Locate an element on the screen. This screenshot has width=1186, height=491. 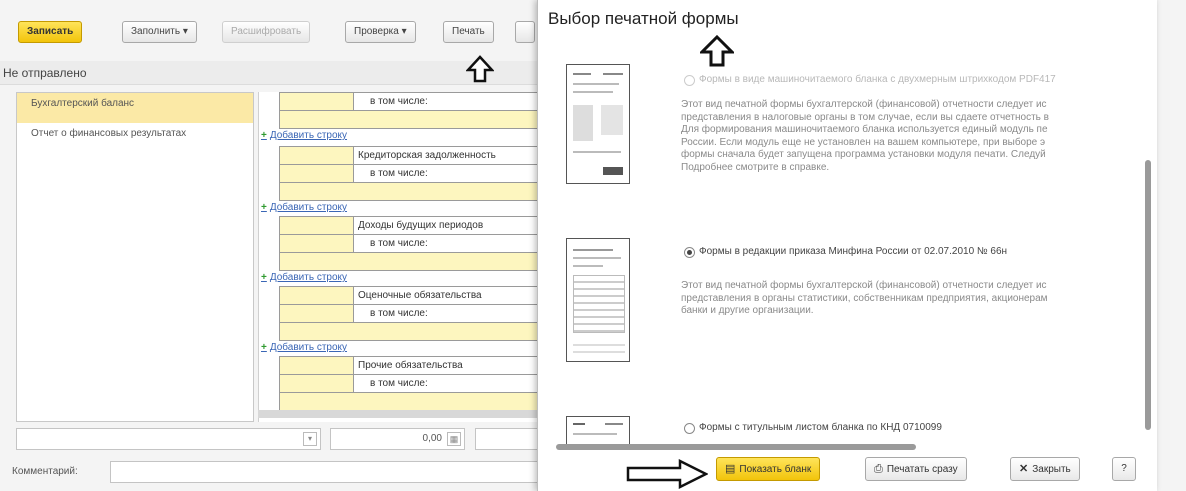
print-button-label: Печать is located at coordinates (468, 31).